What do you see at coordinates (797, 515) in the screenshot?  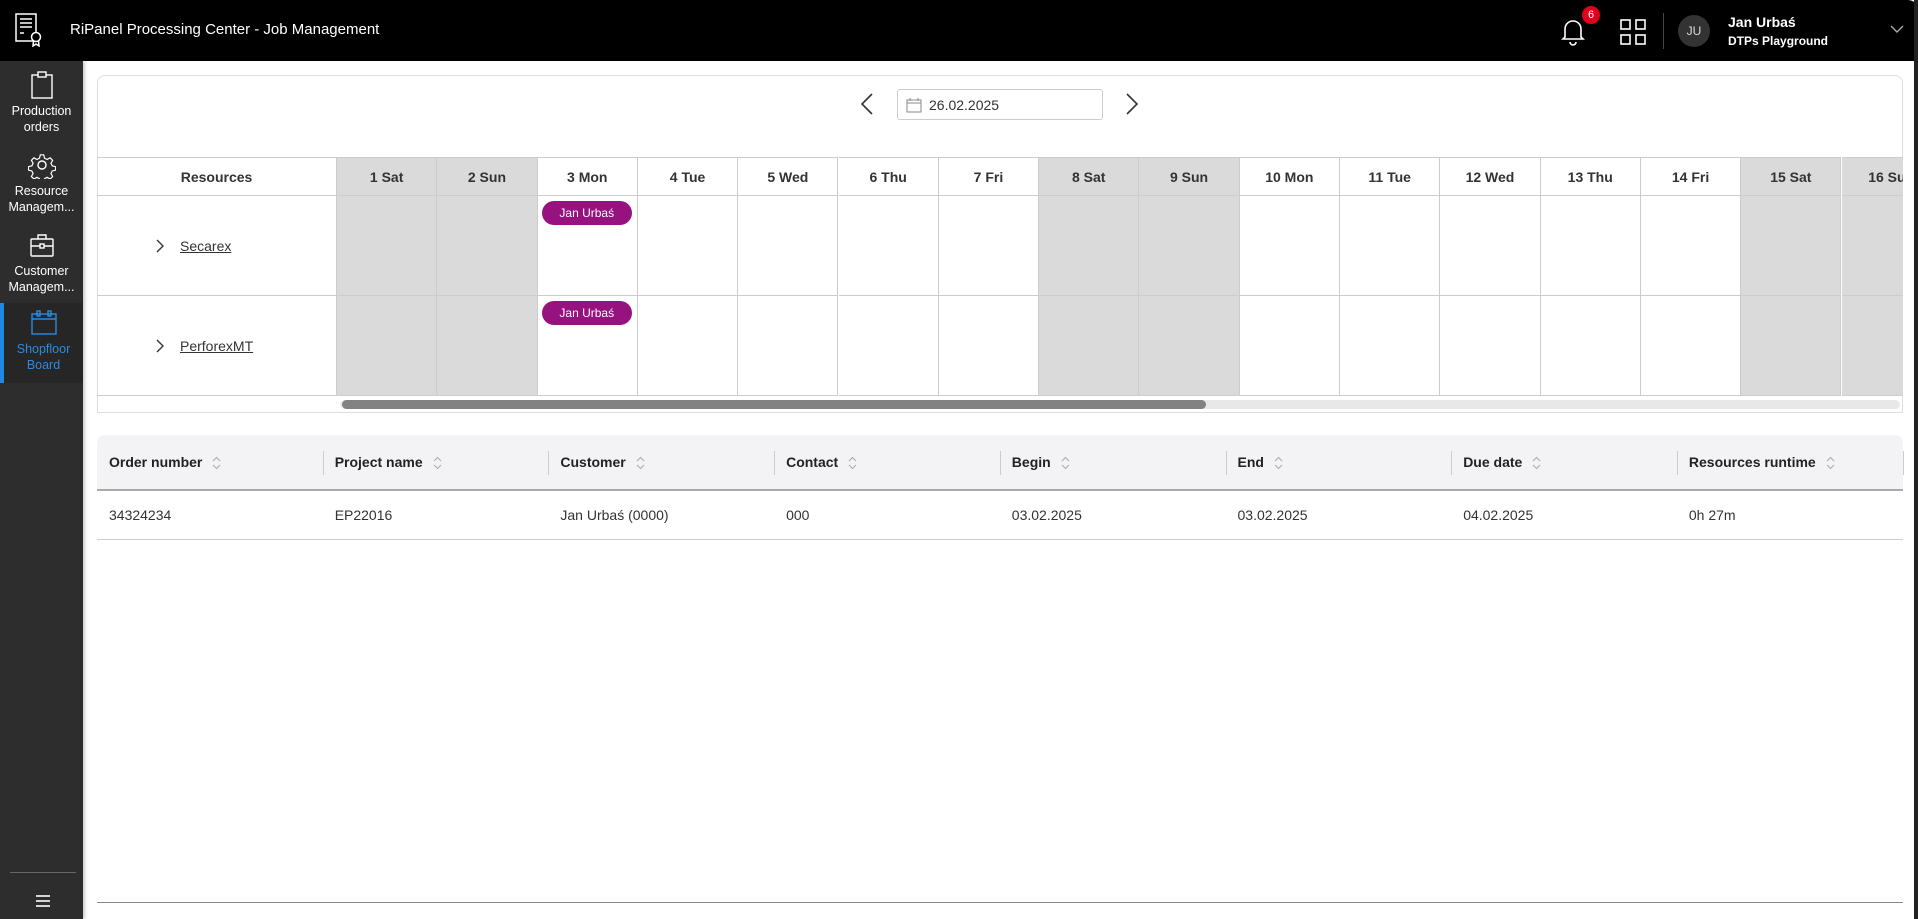 I see `table-cell: 000` at bounding box center [797, 515].